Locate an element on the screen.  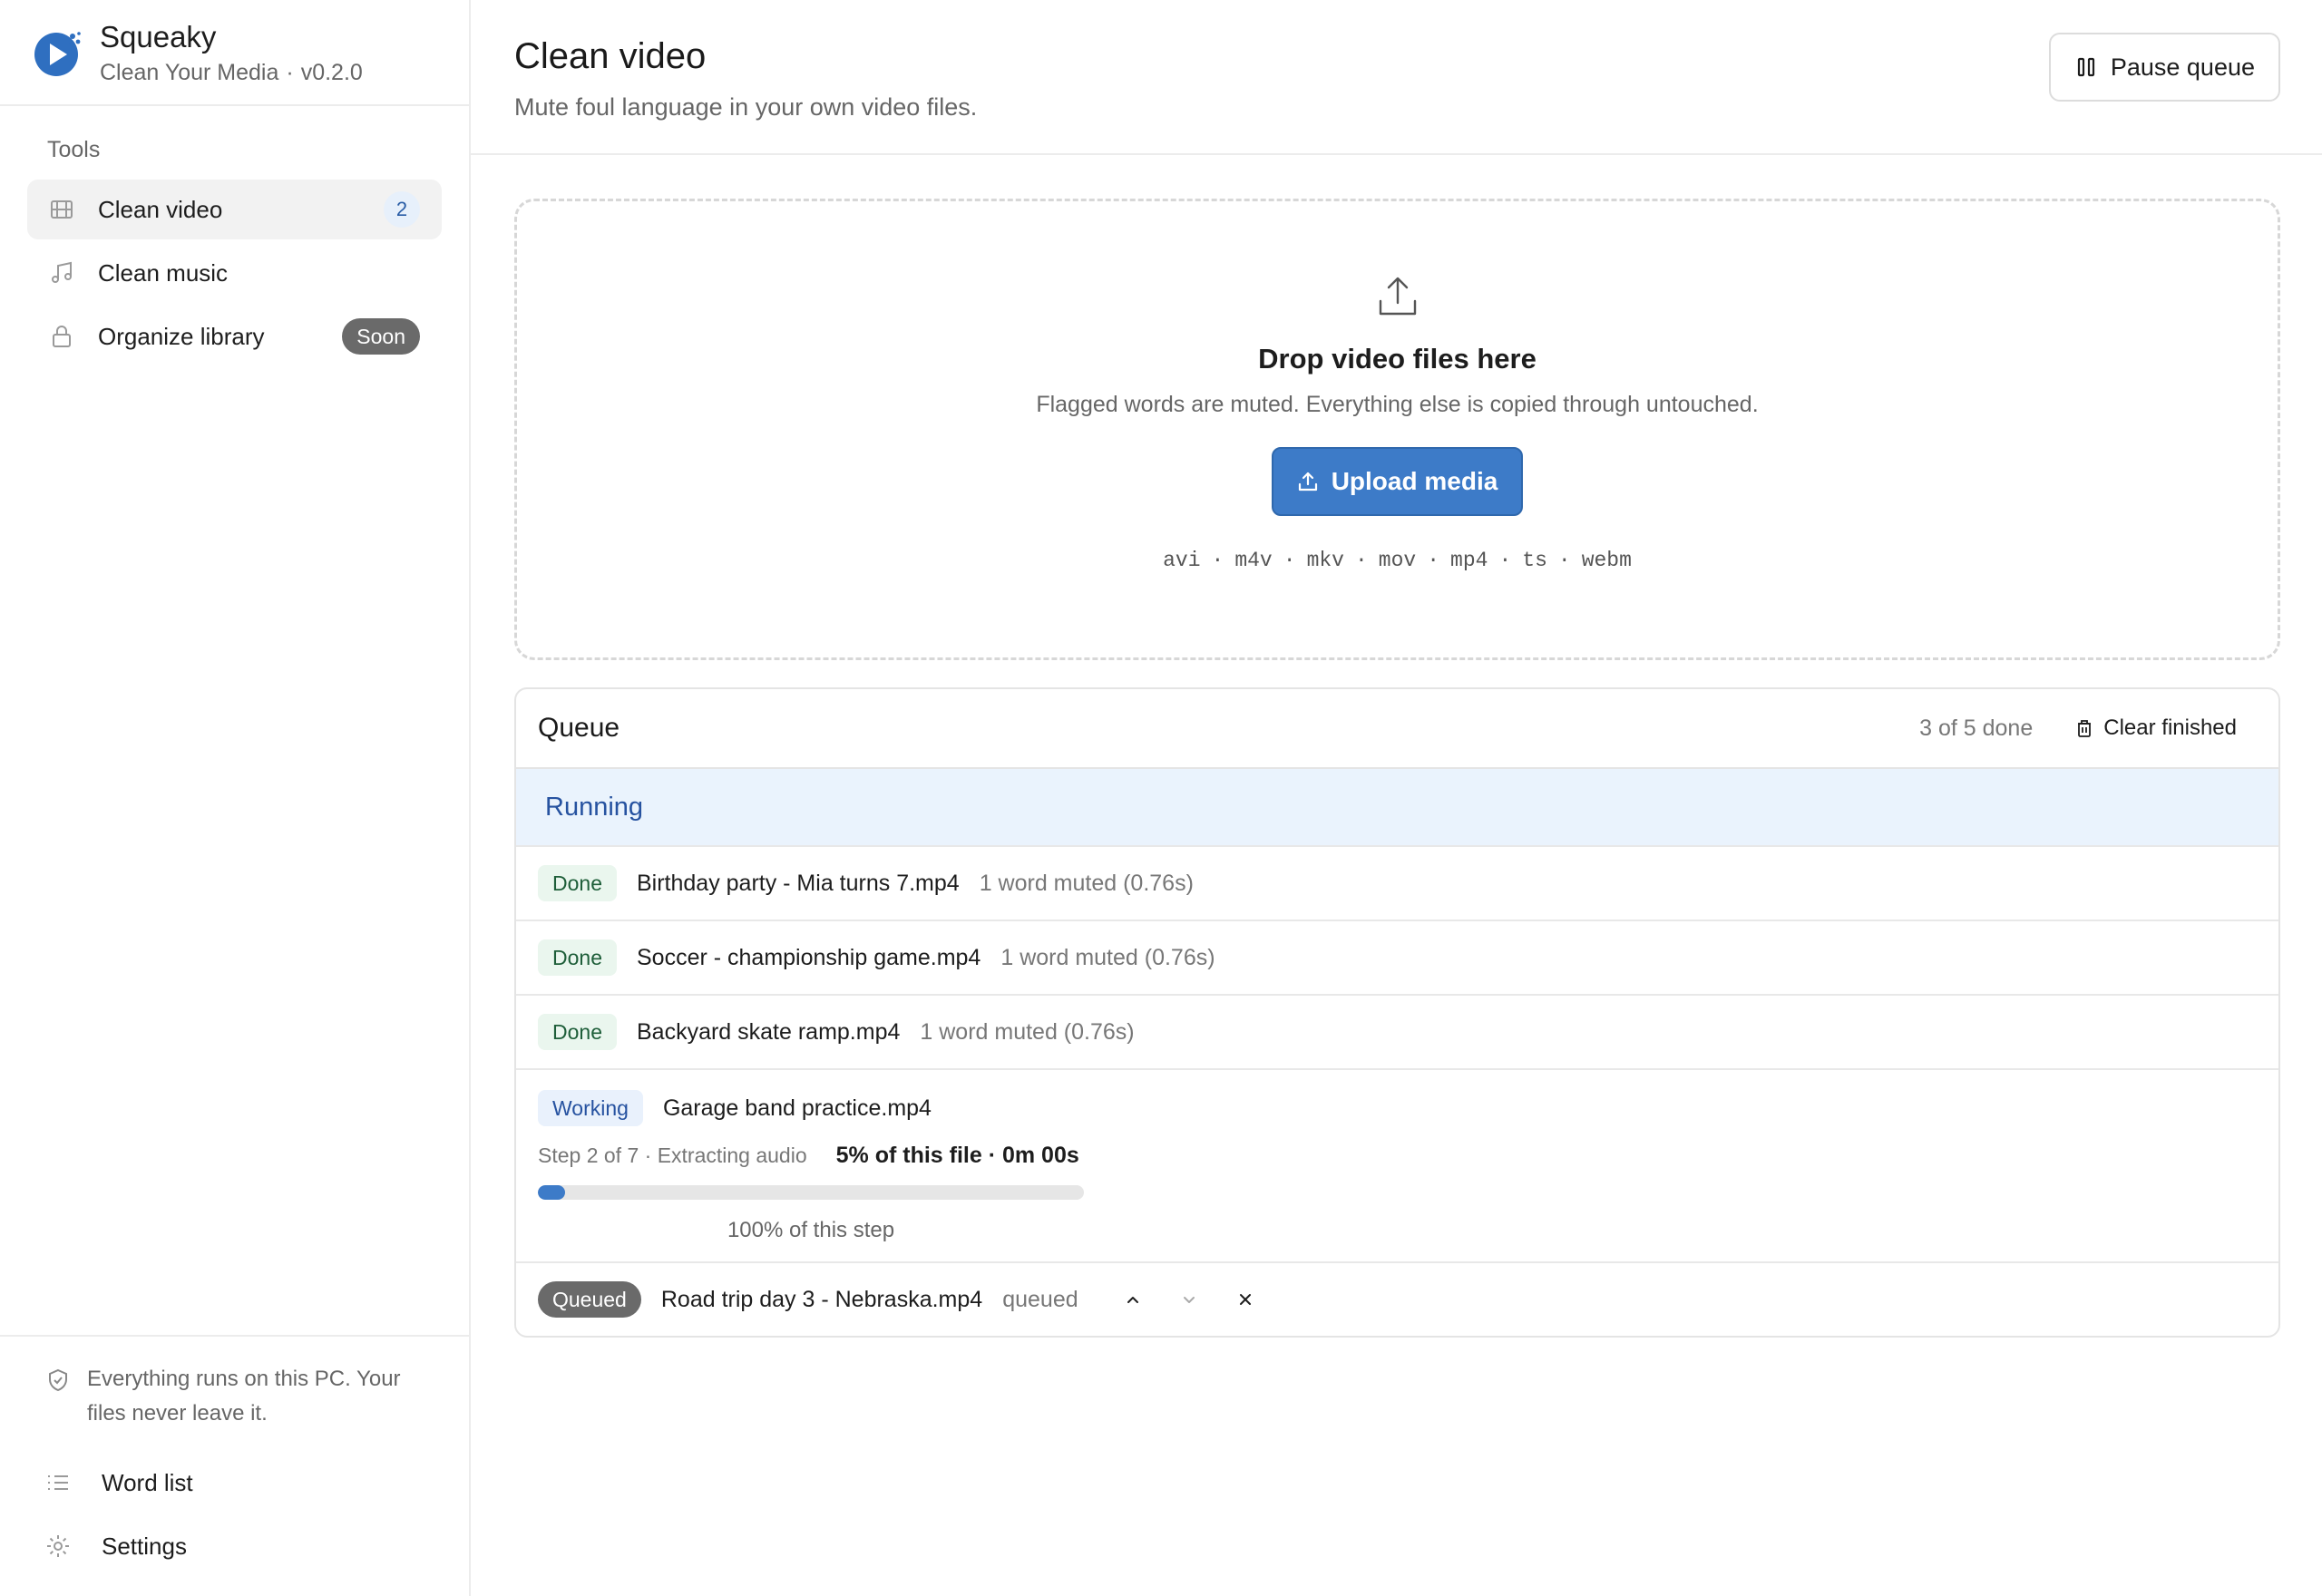
format-label: m4v is located at coordinates (1253, 560).